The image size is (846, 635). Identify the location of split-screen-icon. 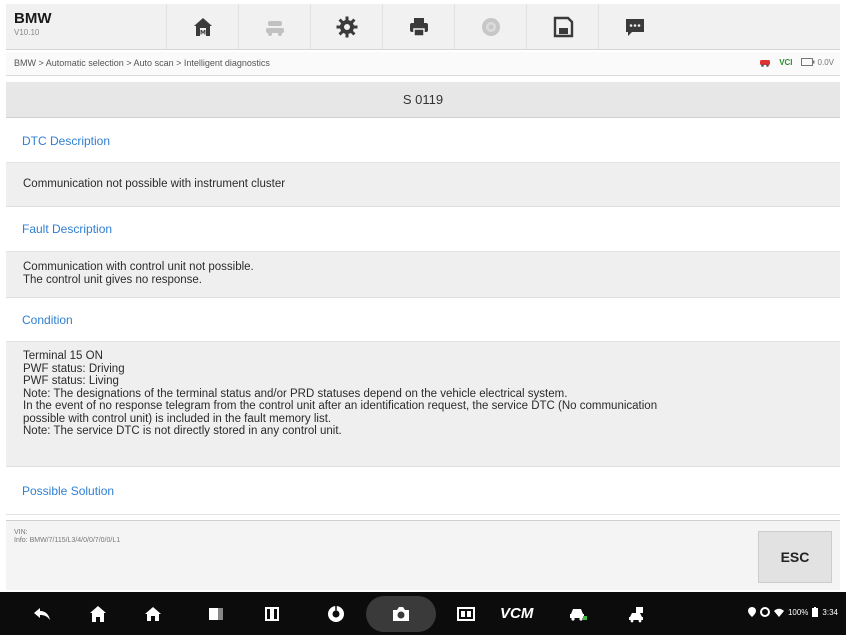
(272, 613).